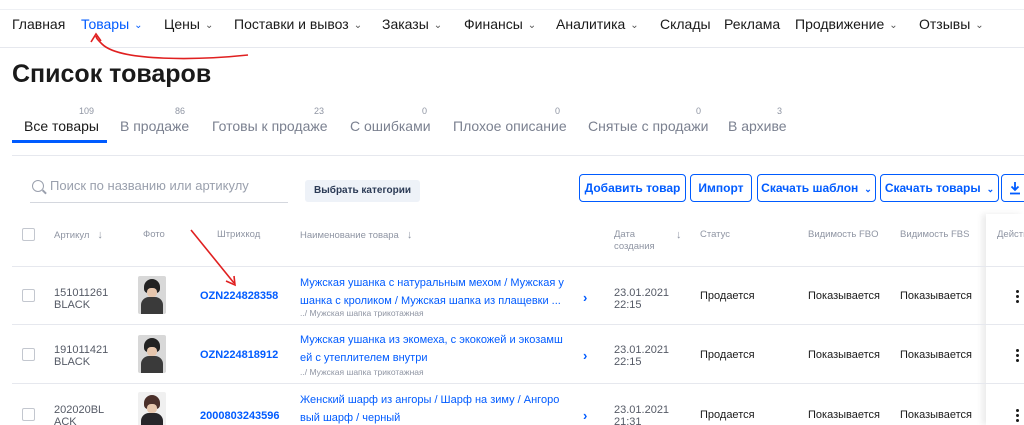 The width and height of the screenshot is (1024, 425). What do you see at coordinates (81, 299) in the screenshot?
I see `sku-cell: 151011261 BLACK` at bounding box center [81, 299].